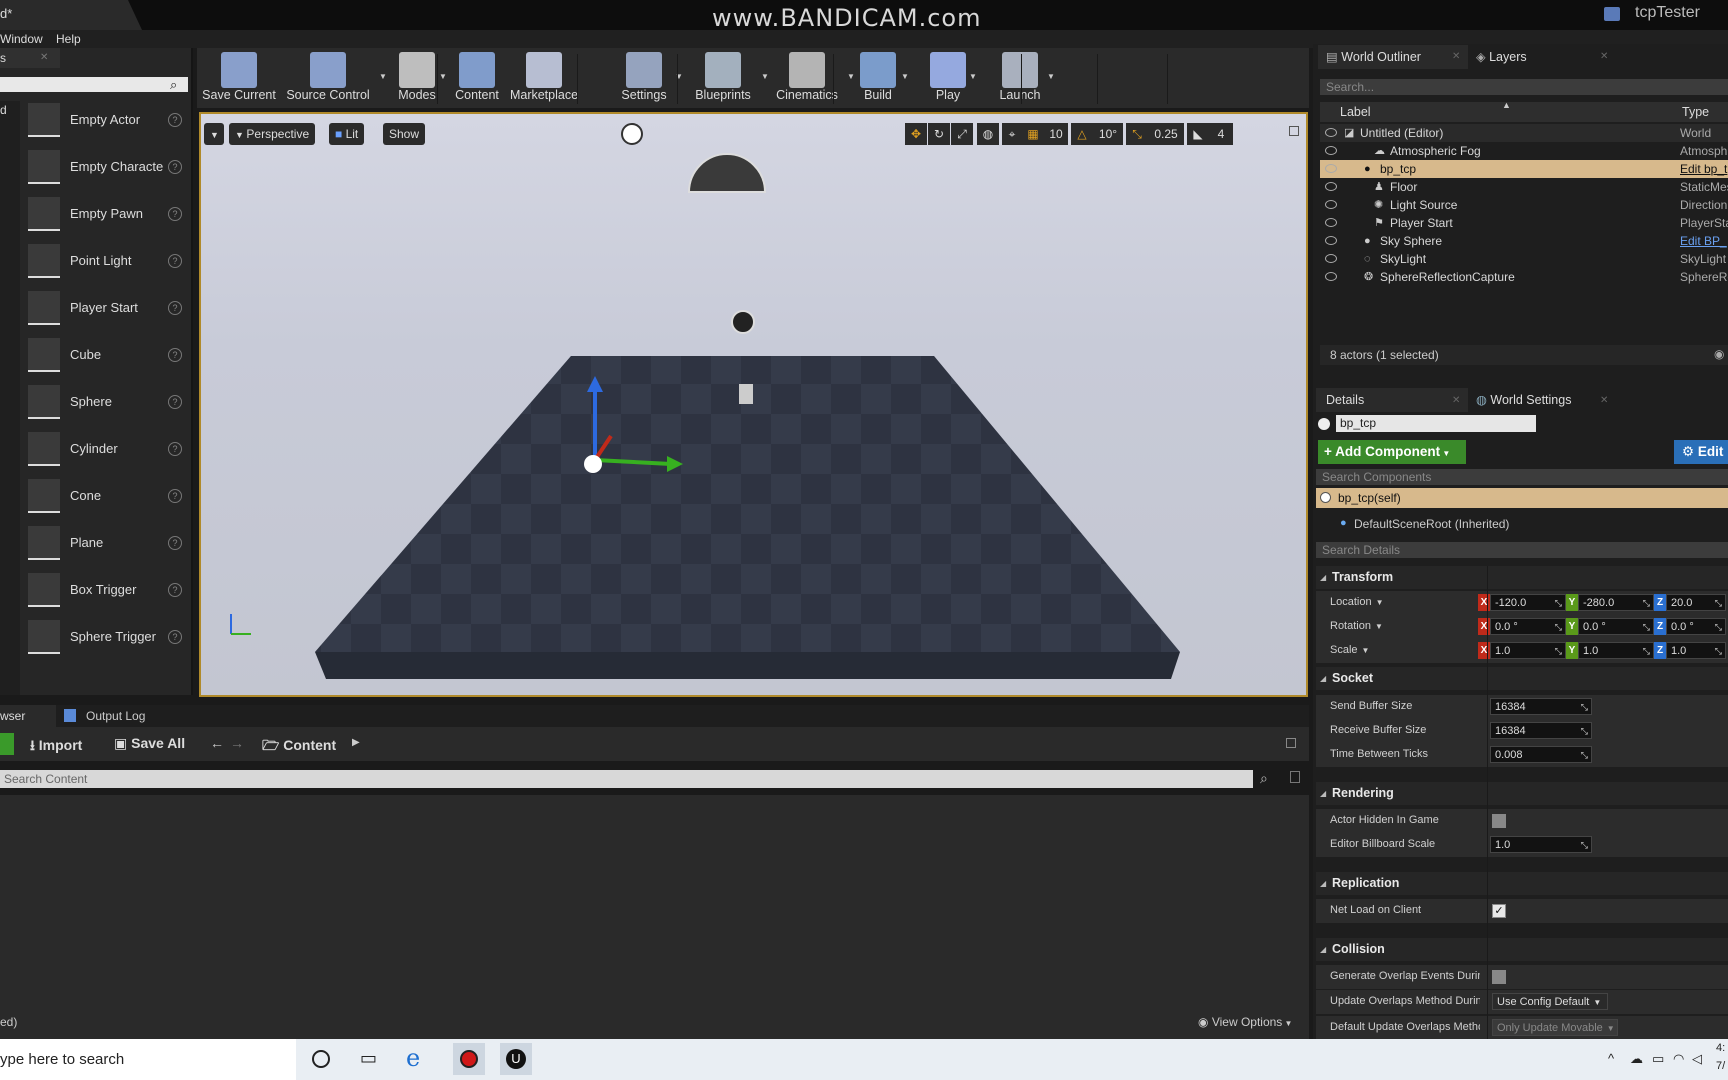  Describe the element at coordinates (1221, 134) in the screenshot. I see `camera-speed-value: 4` at that location.